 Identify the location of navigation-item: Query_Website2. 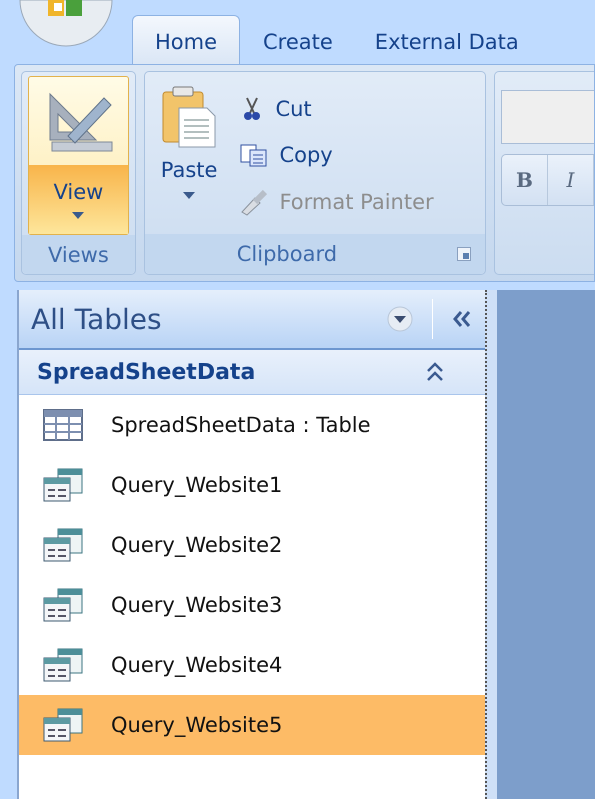
(252, 545).